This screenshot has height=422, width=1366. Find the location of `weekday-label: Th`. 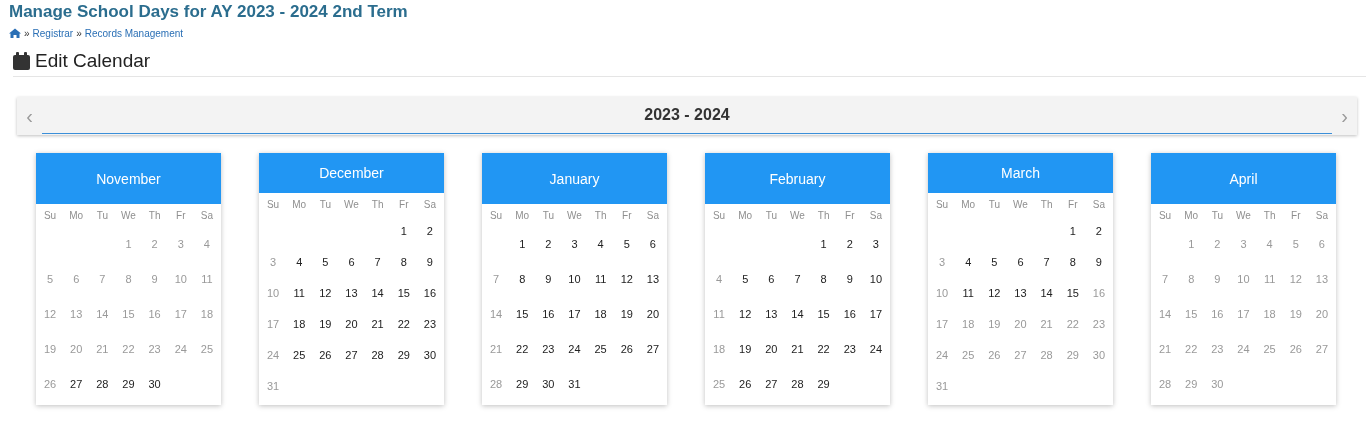

weekday-label: Th is located at coordinates (1269, 215).